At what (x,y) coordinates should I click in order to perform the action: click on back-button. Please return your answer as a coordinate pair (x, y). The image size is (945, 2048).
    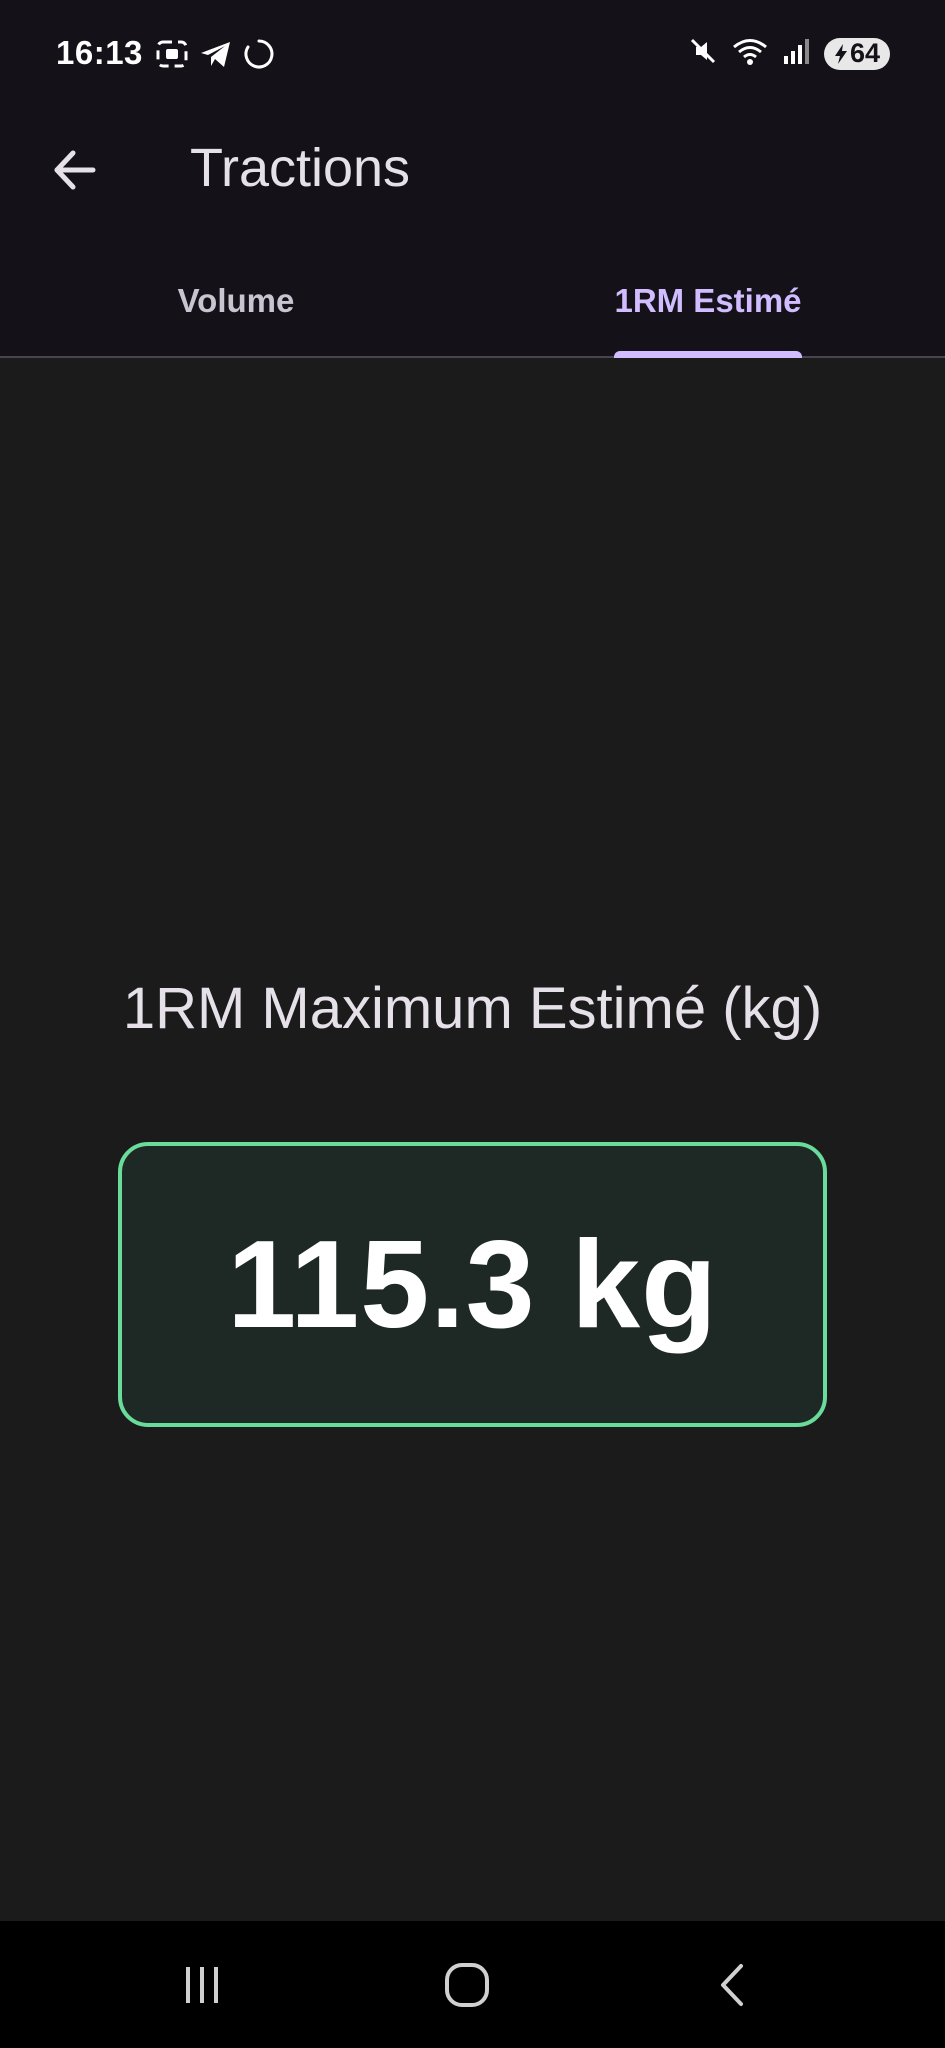
    Looking at the image, I should click on (74, 170).